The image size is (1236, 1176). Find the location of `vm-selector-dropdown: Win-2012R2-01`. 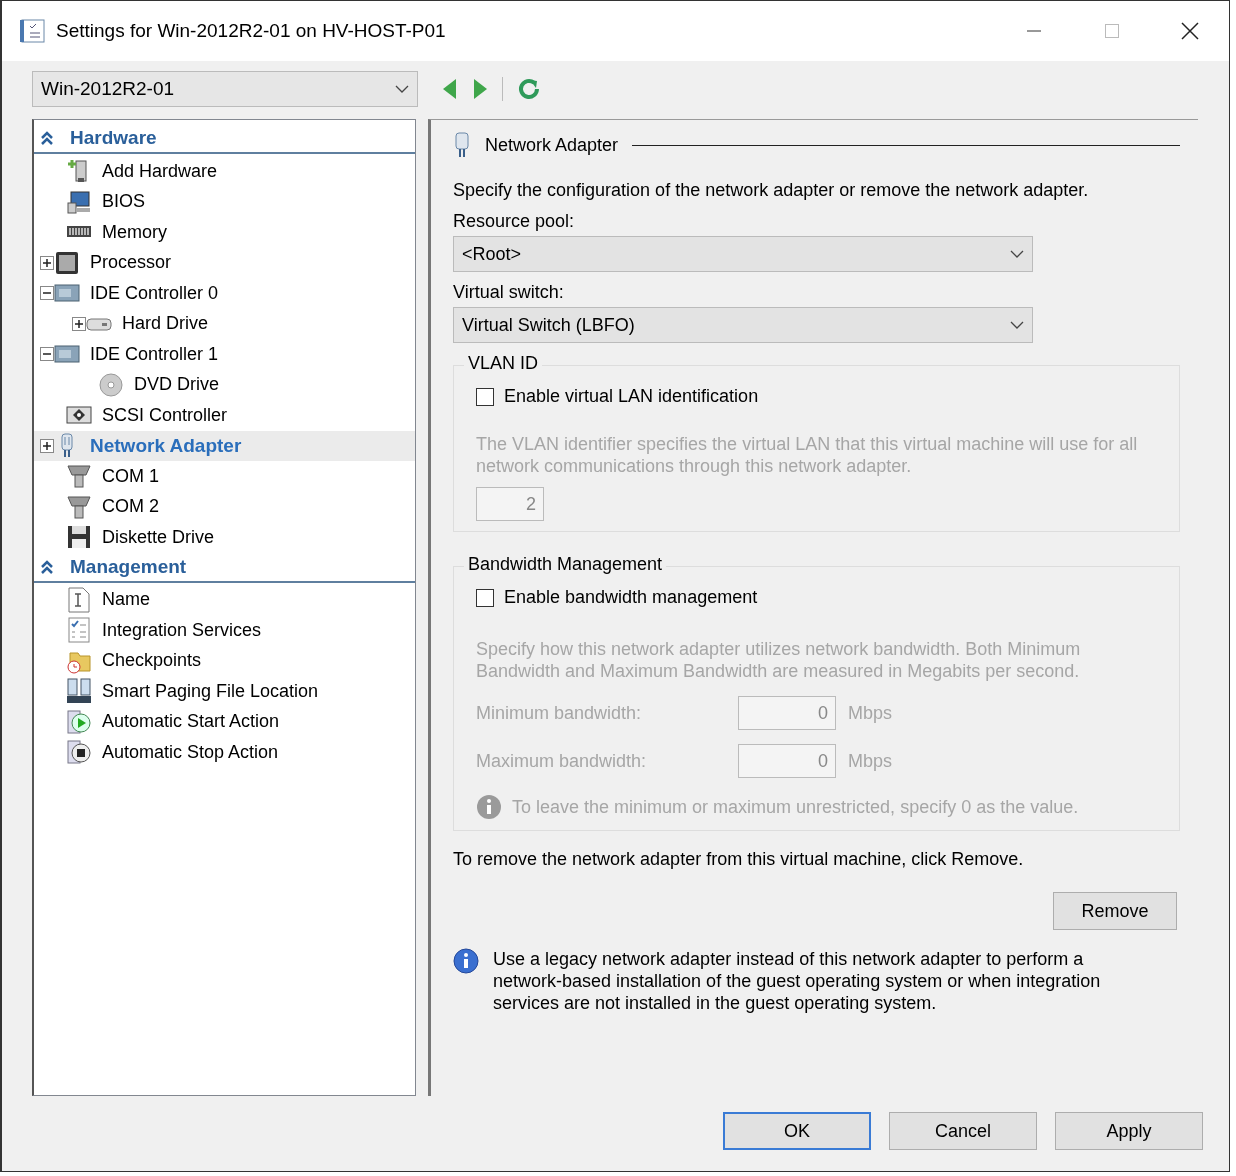

vm-selector-dropdown: Win-2012R2-01 is located at coordinates (225, 89).